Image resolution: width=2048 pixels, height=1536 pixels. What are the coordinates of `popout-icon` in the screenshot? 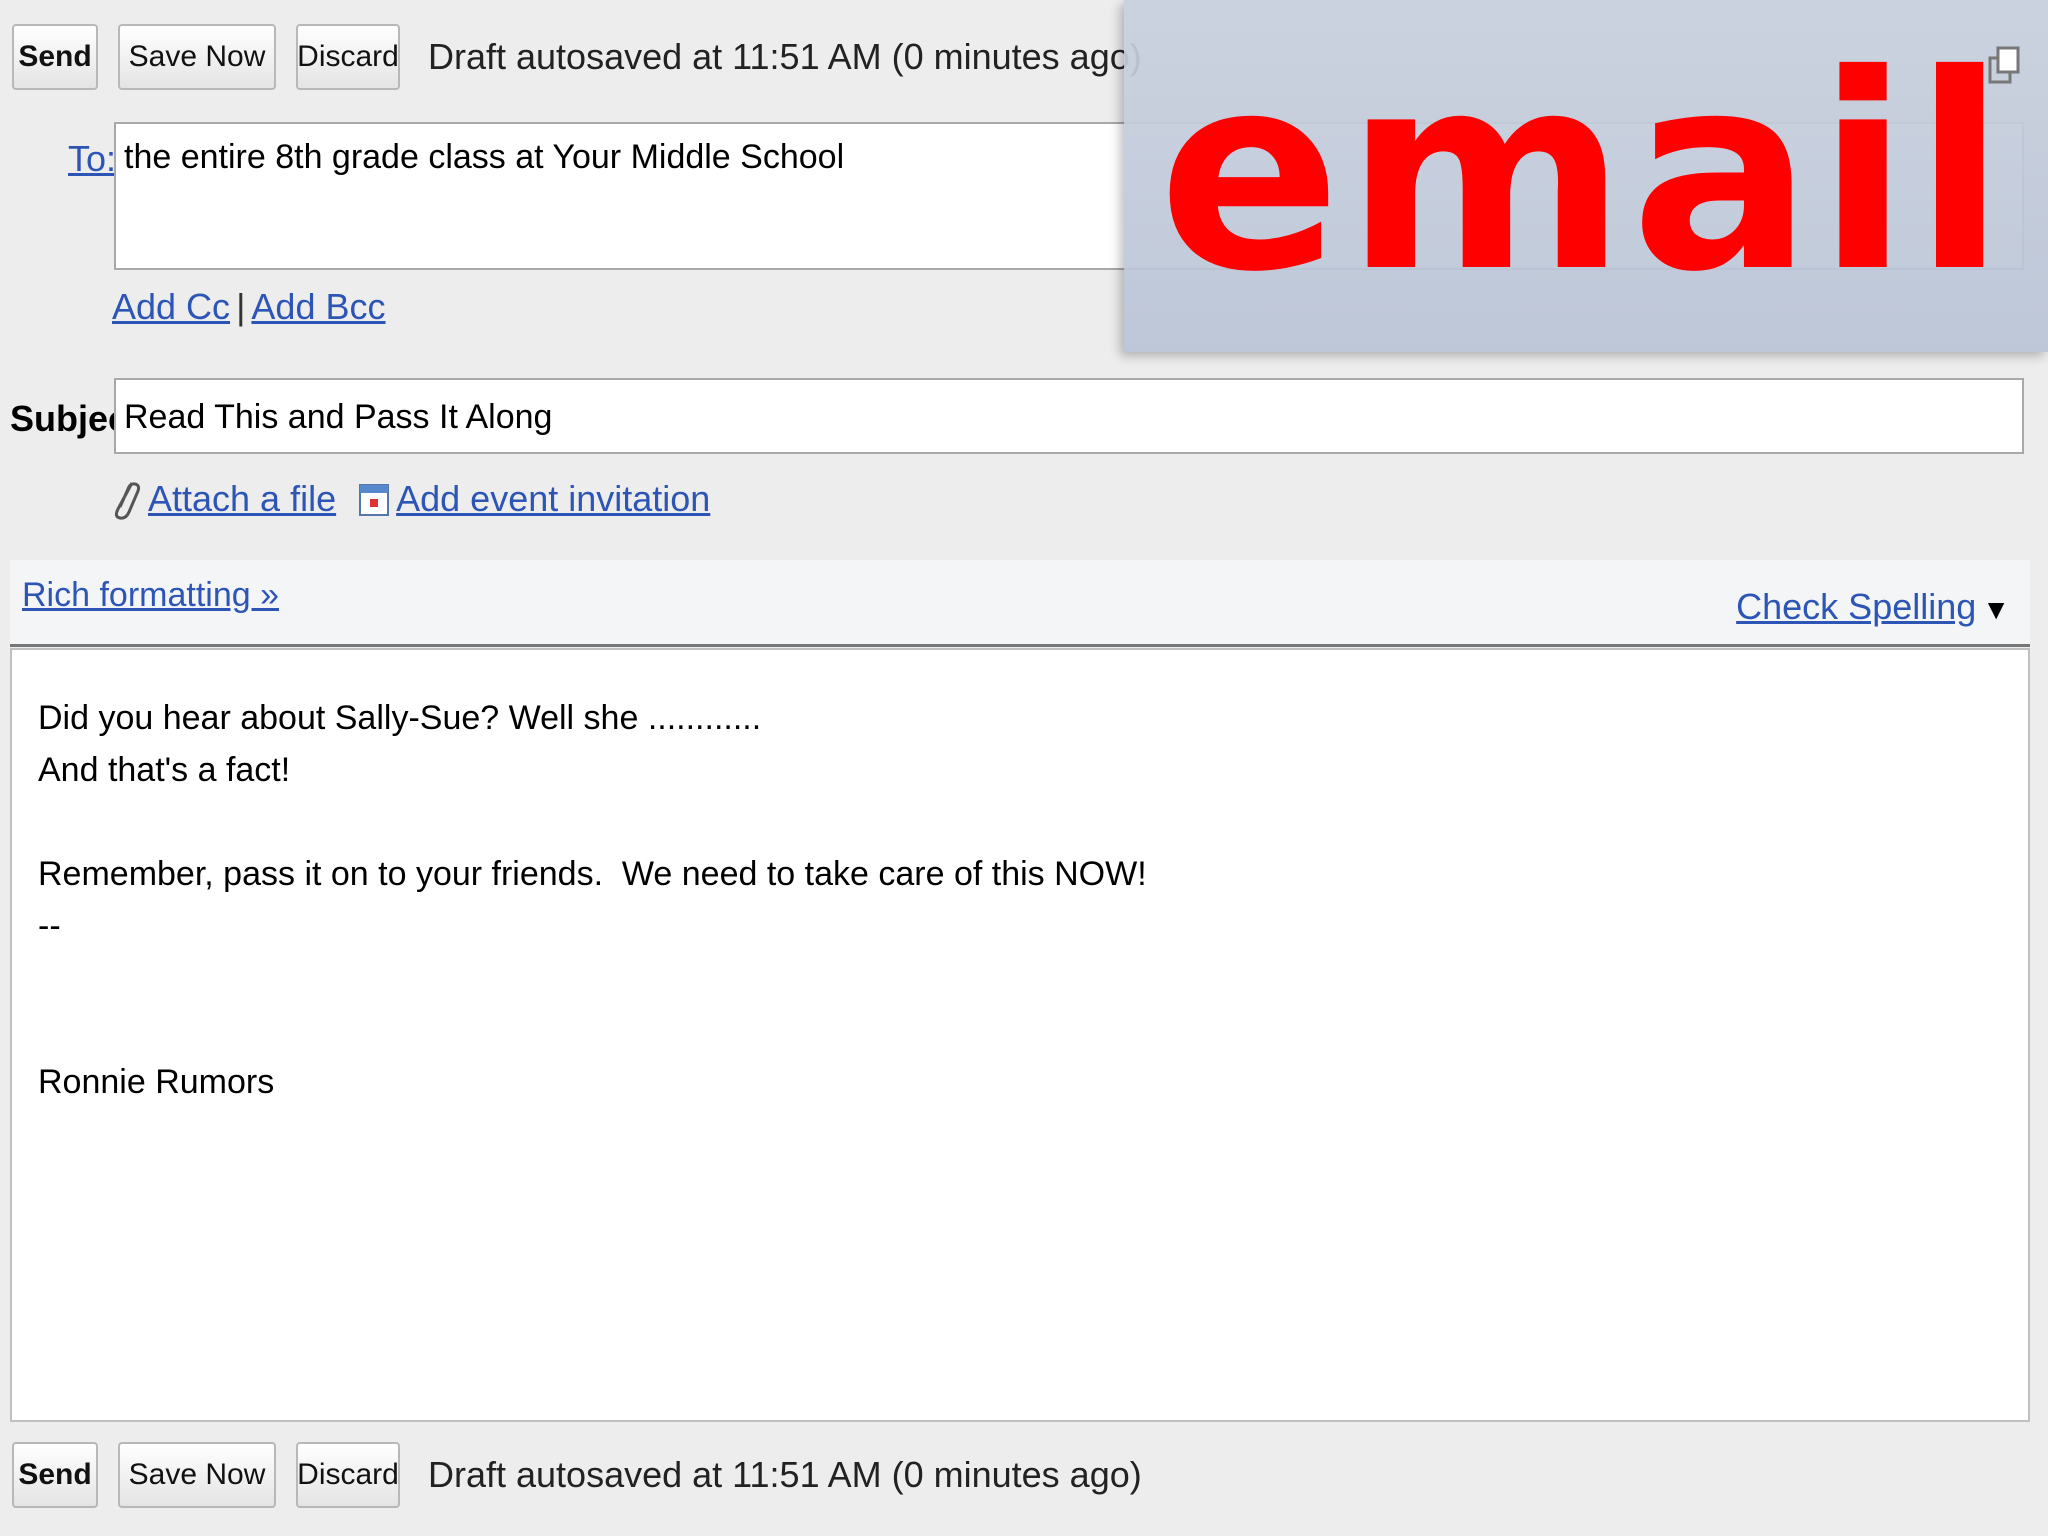 It's located at (2004, 65).